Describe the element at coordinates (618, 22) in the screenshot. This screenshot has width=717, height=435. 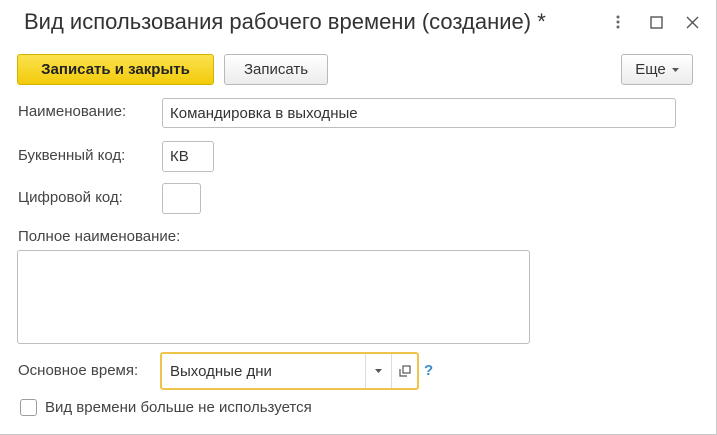
I see `more-vertical-icon` at that location.